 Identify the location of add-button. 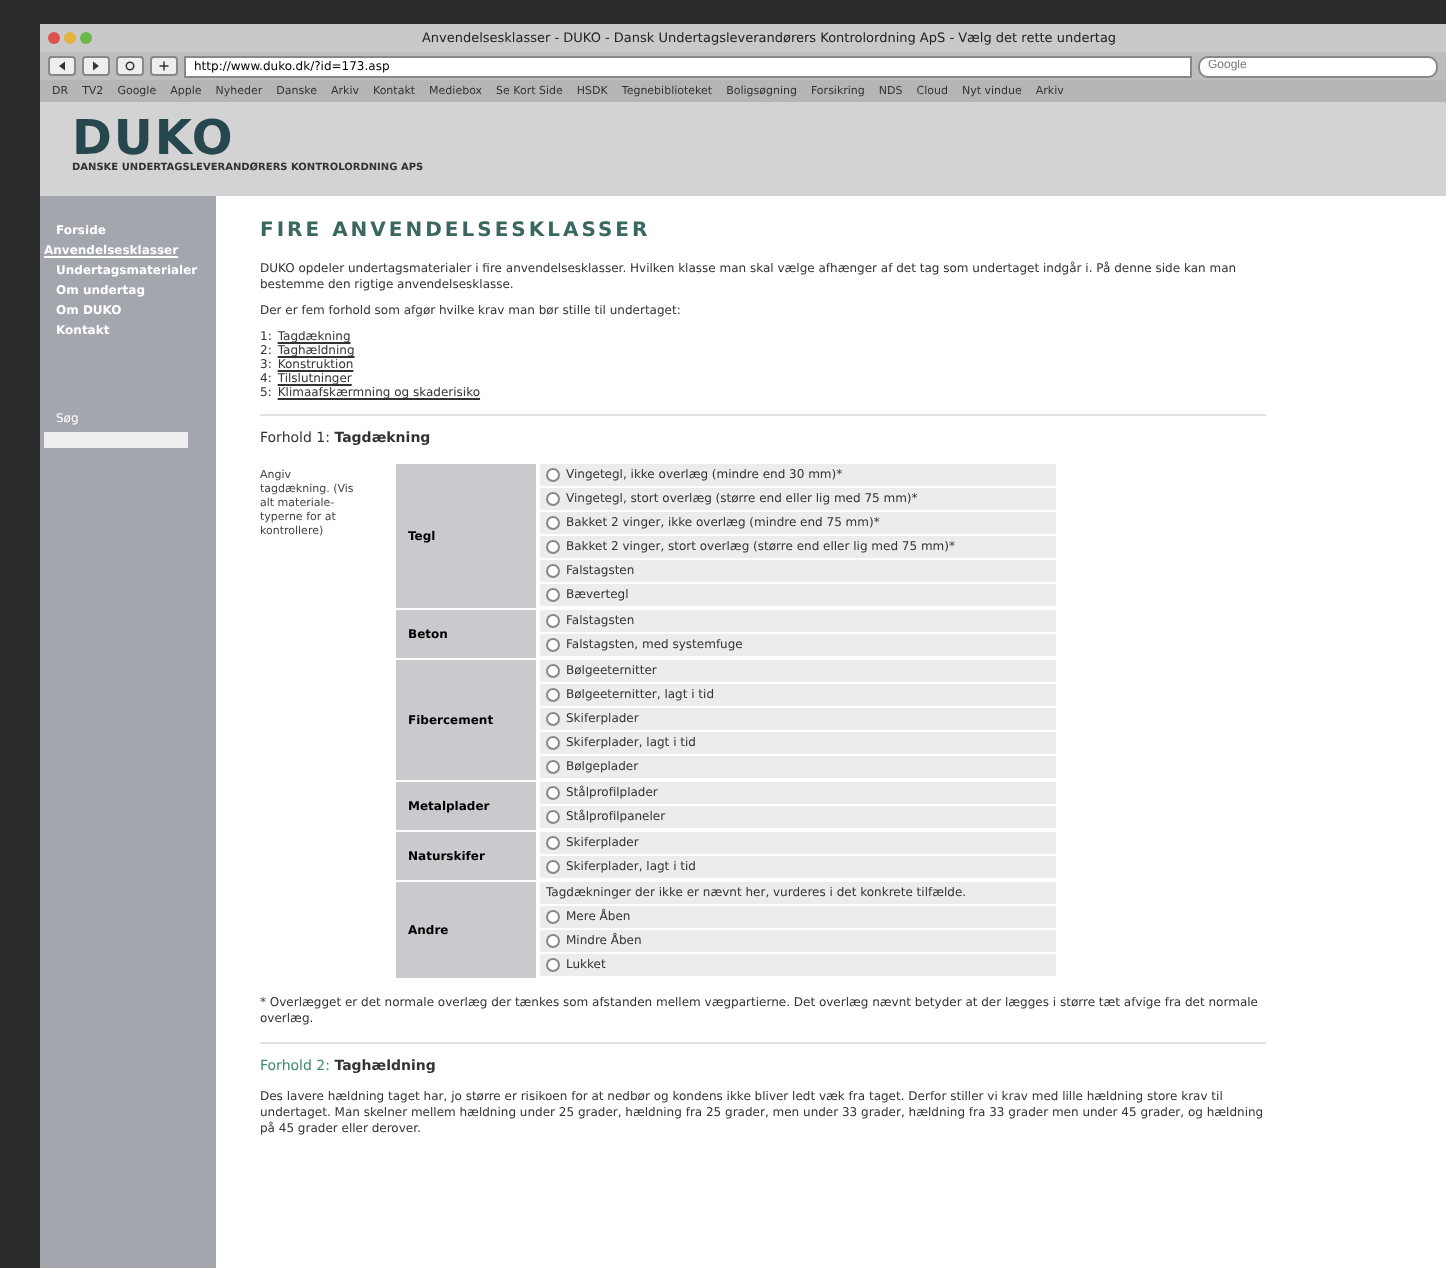
(164, 66).